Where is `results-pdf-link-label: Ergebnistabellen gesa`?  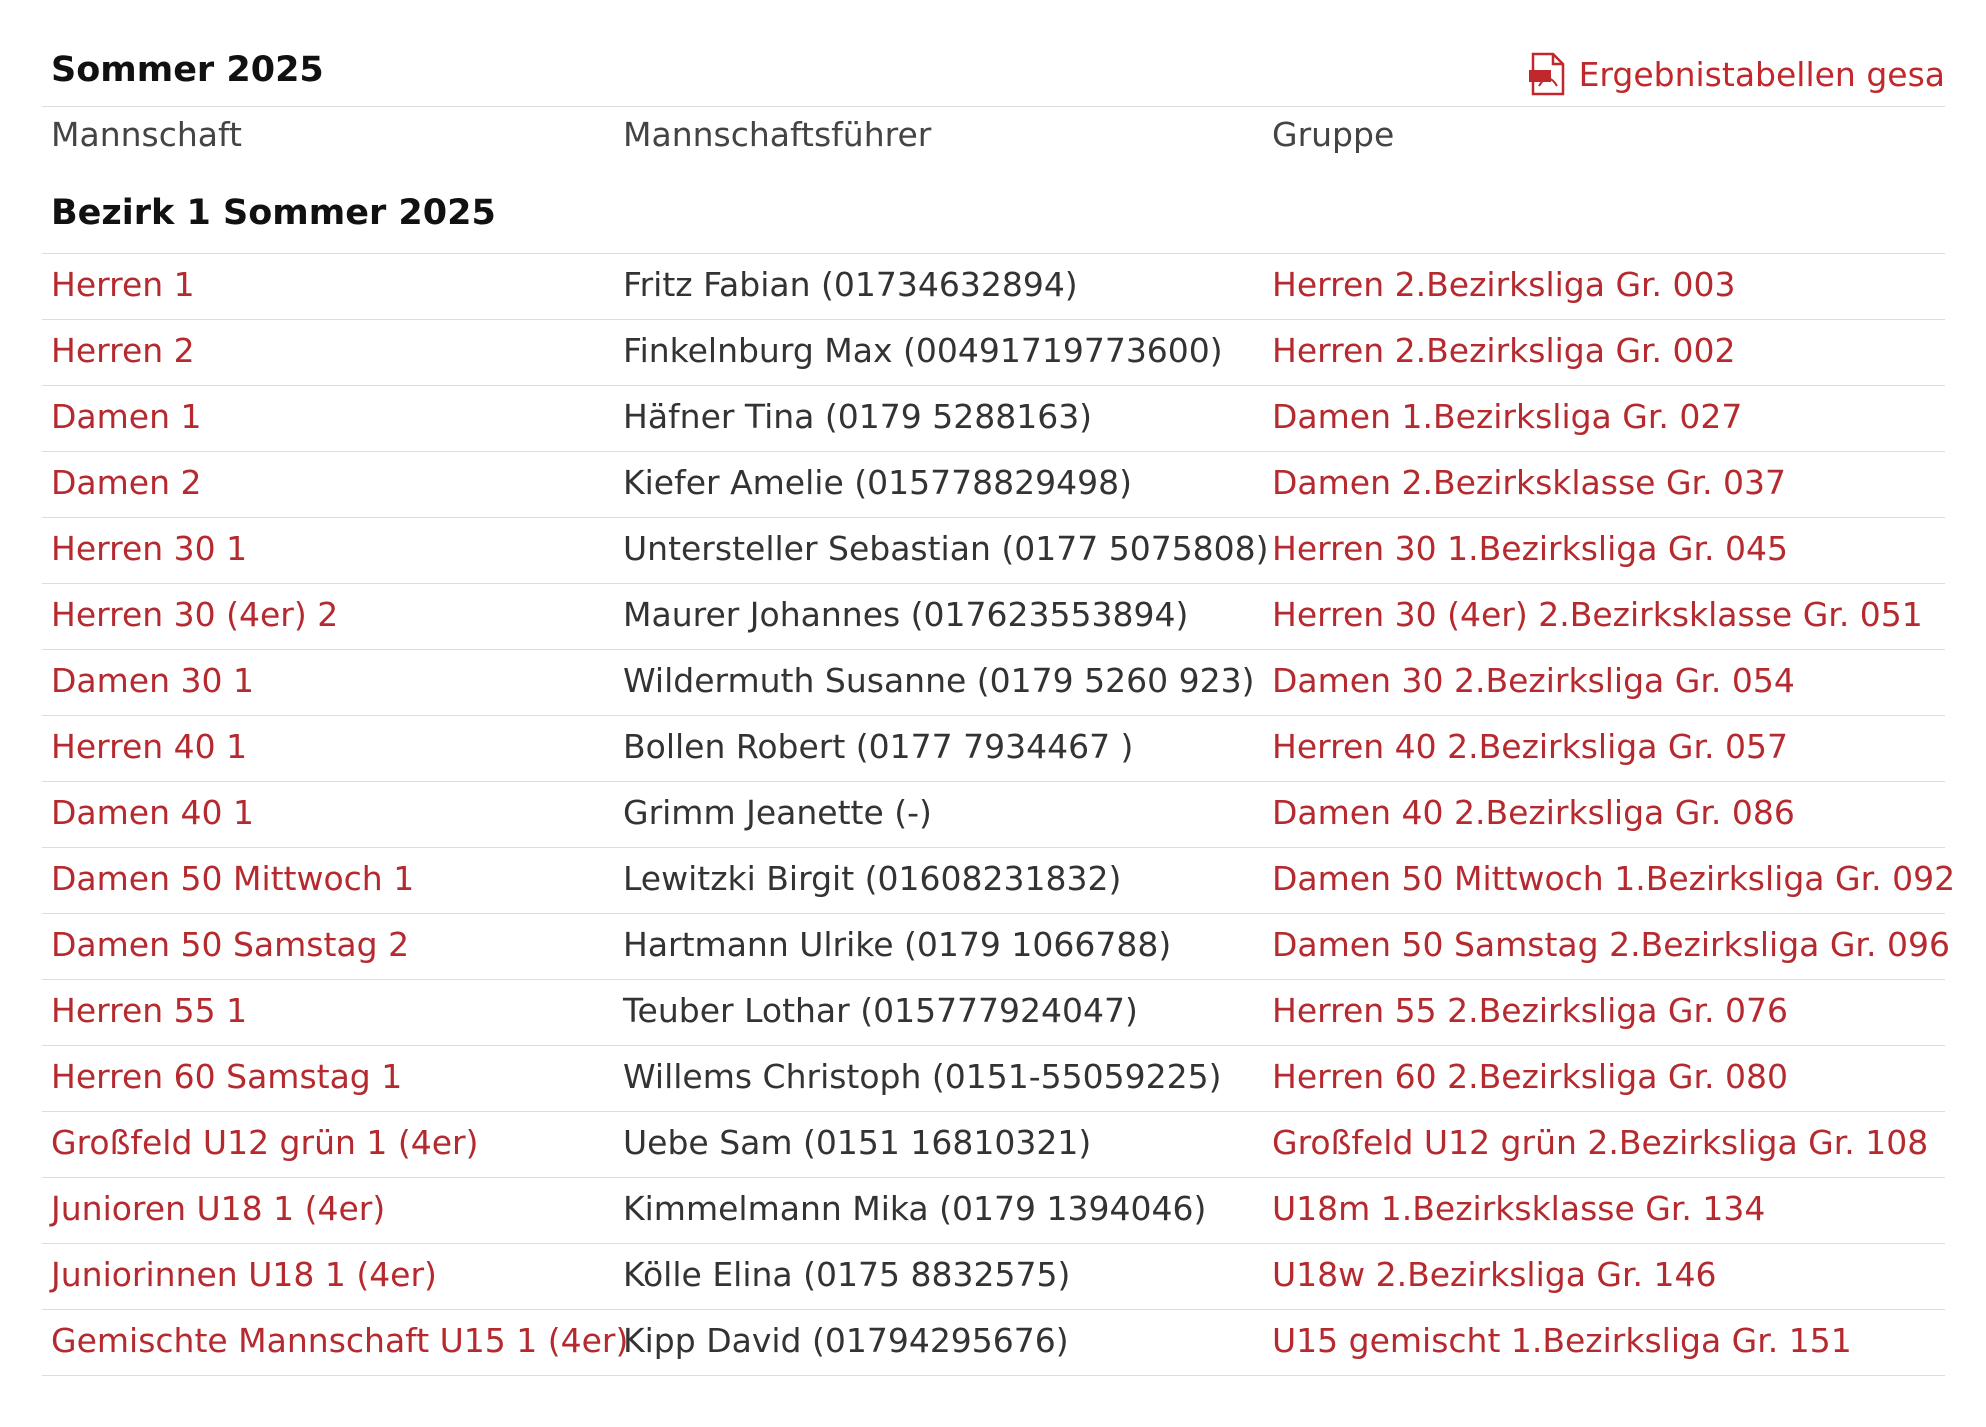 results-pdf-link-label: Ergebnistabellen gesa is located at coordinates (1761, 74).